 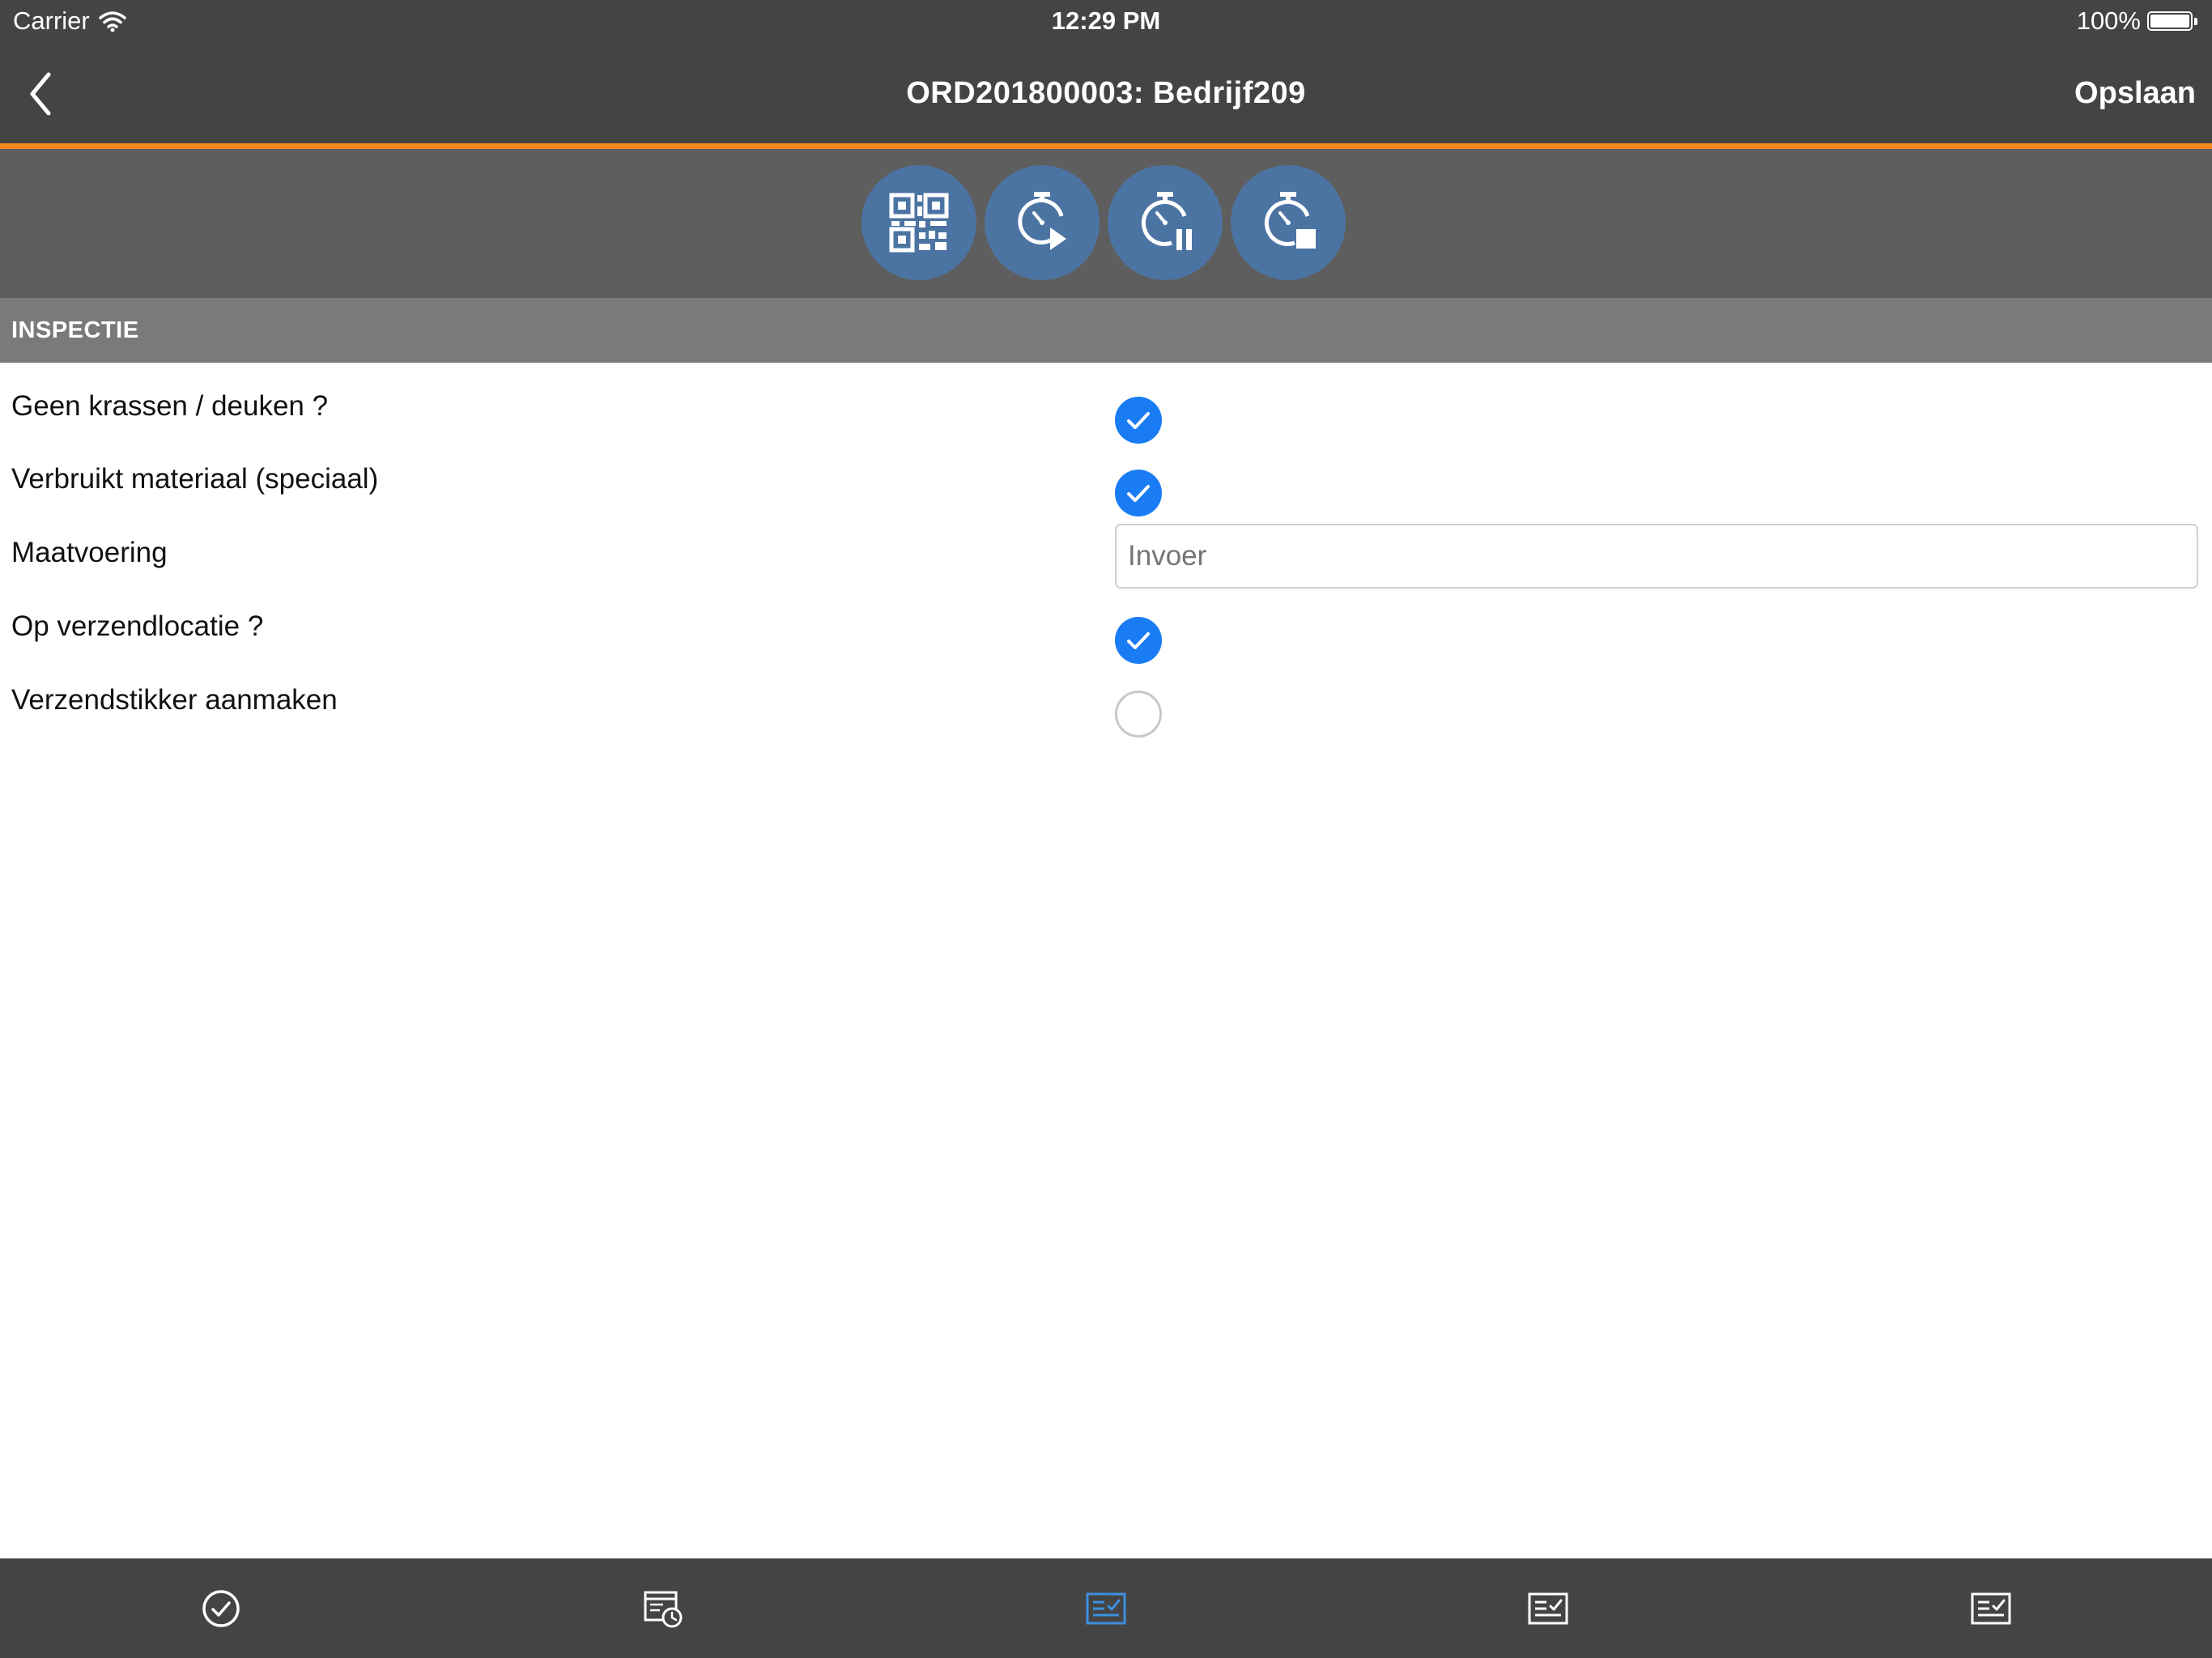 I want to click on scan-qr-button, so click(x=919, y=222).